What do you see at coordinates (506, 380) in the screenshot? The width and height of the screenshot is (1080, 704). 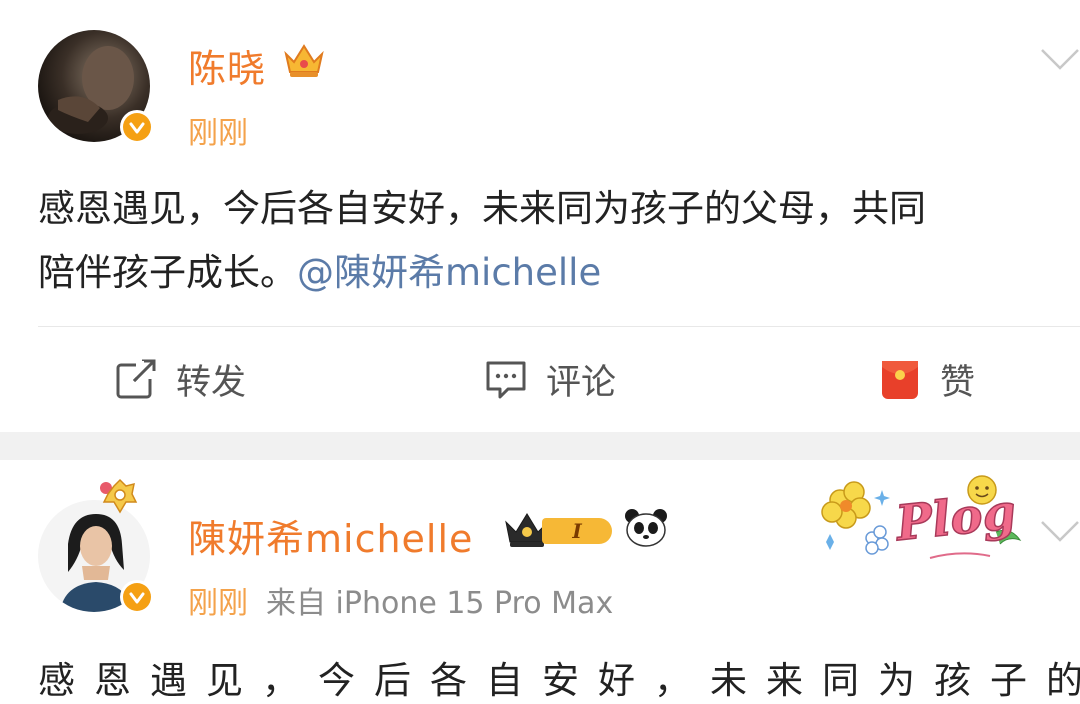 I see `comment-icon` at bounding box center [506, 380].